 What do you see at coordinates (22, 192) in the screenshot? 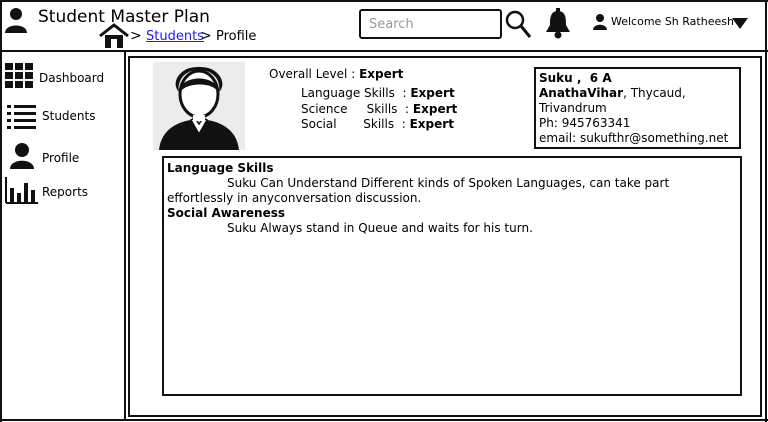
I see `reports-bar-chart-icon` at bounding box center [22, 192].